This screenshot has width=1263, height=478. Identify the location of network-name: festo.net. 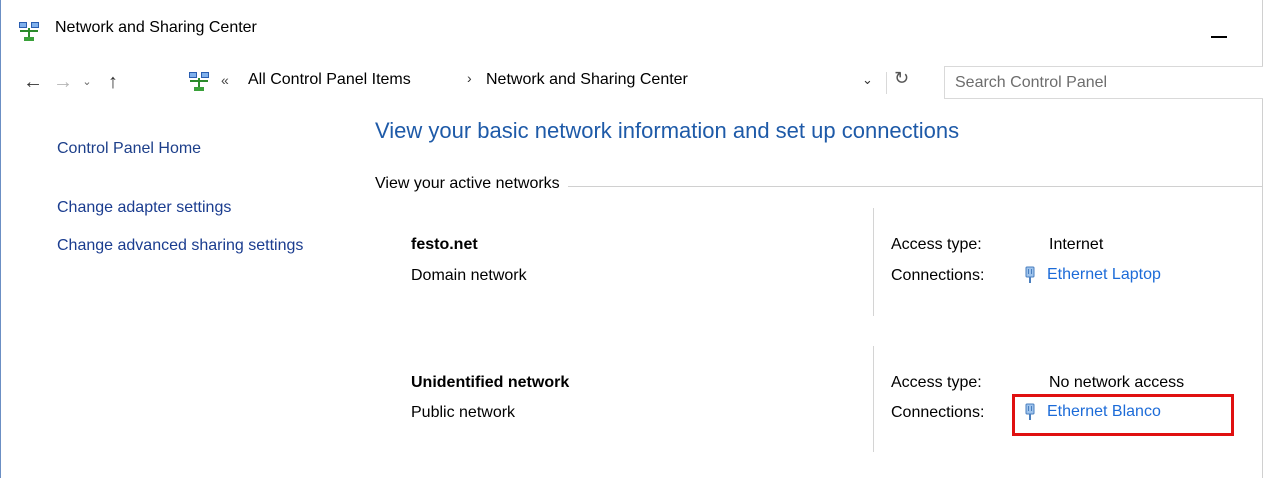
(444, 244).